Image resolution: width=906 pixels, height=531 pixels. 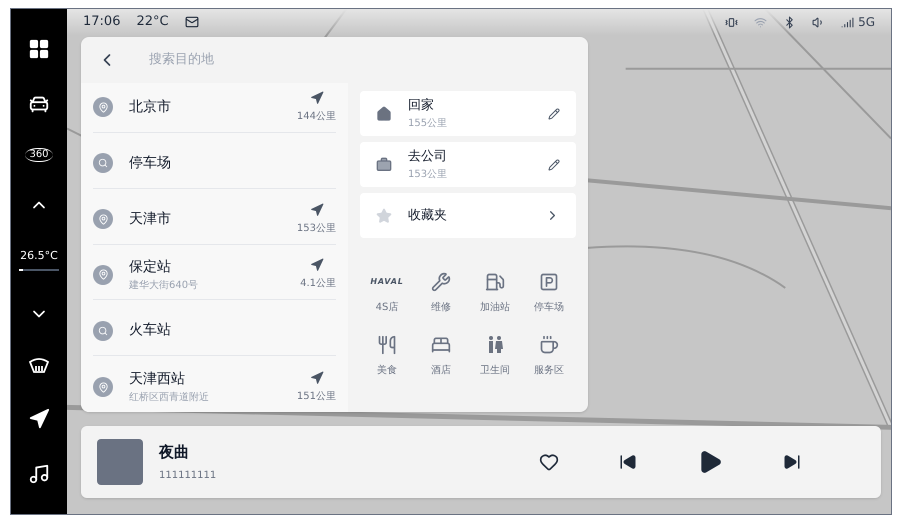 What do you see at coordinates (428, 175) in the screenshot?
I see `shortcut-distance: 153公里` at bounding box center [428, 175].